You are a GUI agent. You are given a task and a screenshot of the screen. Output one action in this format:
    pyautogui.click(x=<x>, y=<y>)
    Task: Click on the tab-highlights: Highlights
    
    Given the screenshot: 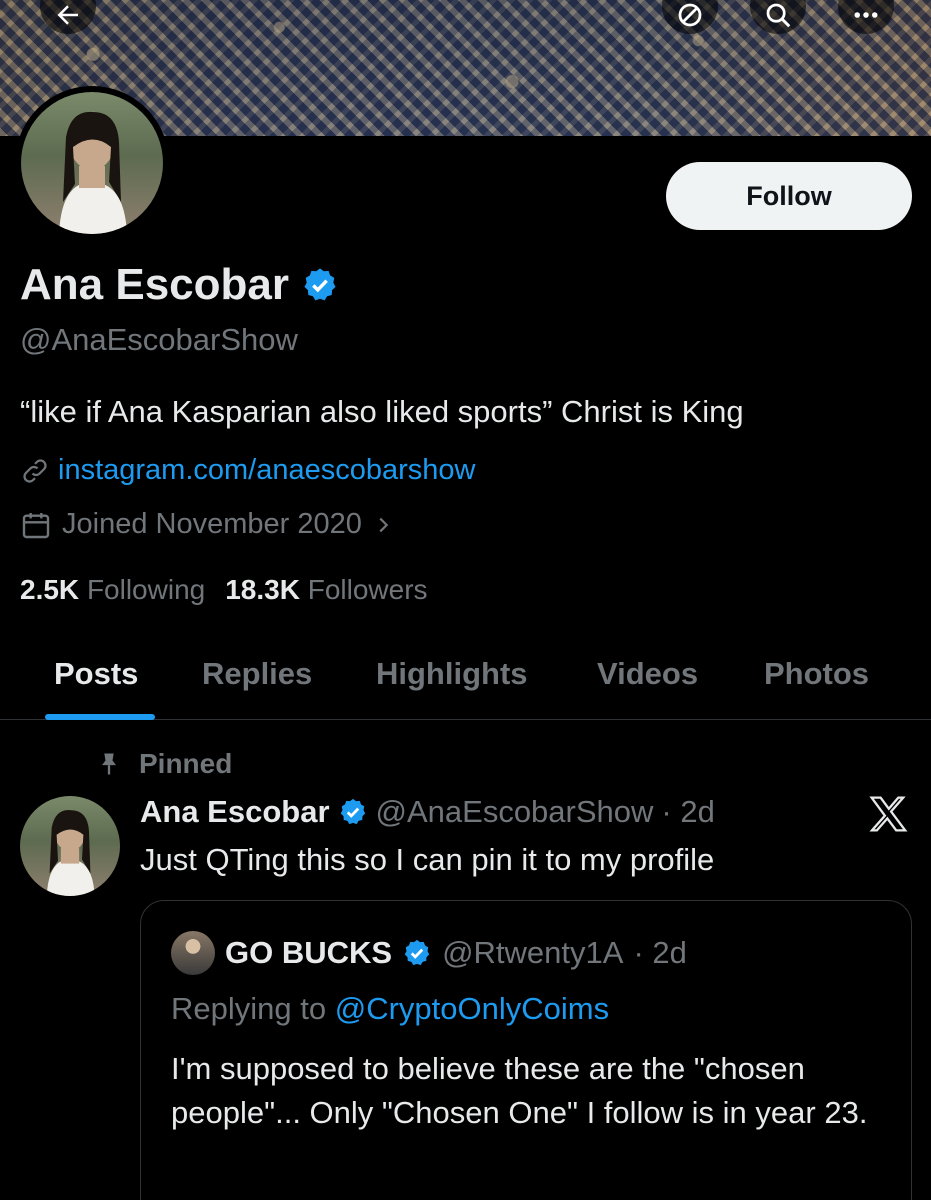 What is the action you would take?
    pyautogui.click(x=452, y=674)
    